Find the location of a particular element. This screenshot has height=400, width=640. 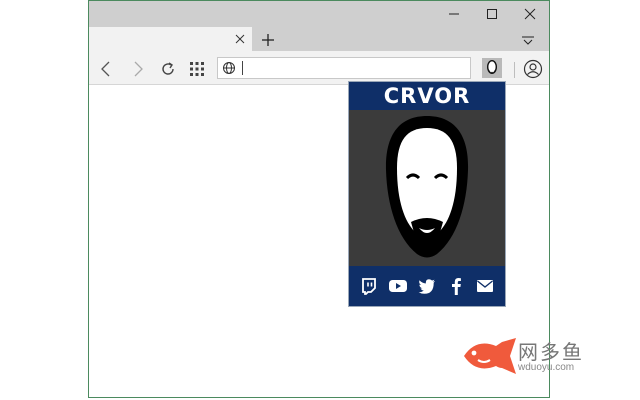

twitter-icon is located at coordinates (426, 286).